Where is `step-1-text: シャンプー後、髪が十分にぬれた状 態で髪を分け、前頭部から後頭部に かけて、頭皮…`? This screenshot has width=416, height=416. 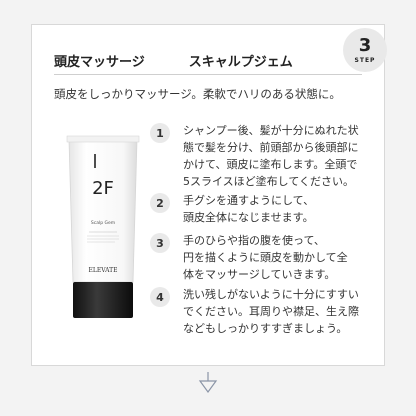 step-1-text: シャンプー後、髪が十分にぬれた状 態で髪を分け、前頭部から後頭部に かけて、頭皮… is located at coordinates (271, 156).